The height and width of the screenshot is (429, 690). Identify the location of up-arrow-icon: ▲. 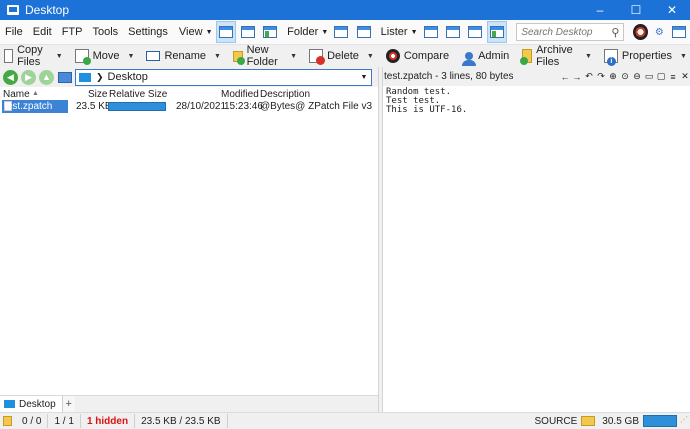
(46, 77).